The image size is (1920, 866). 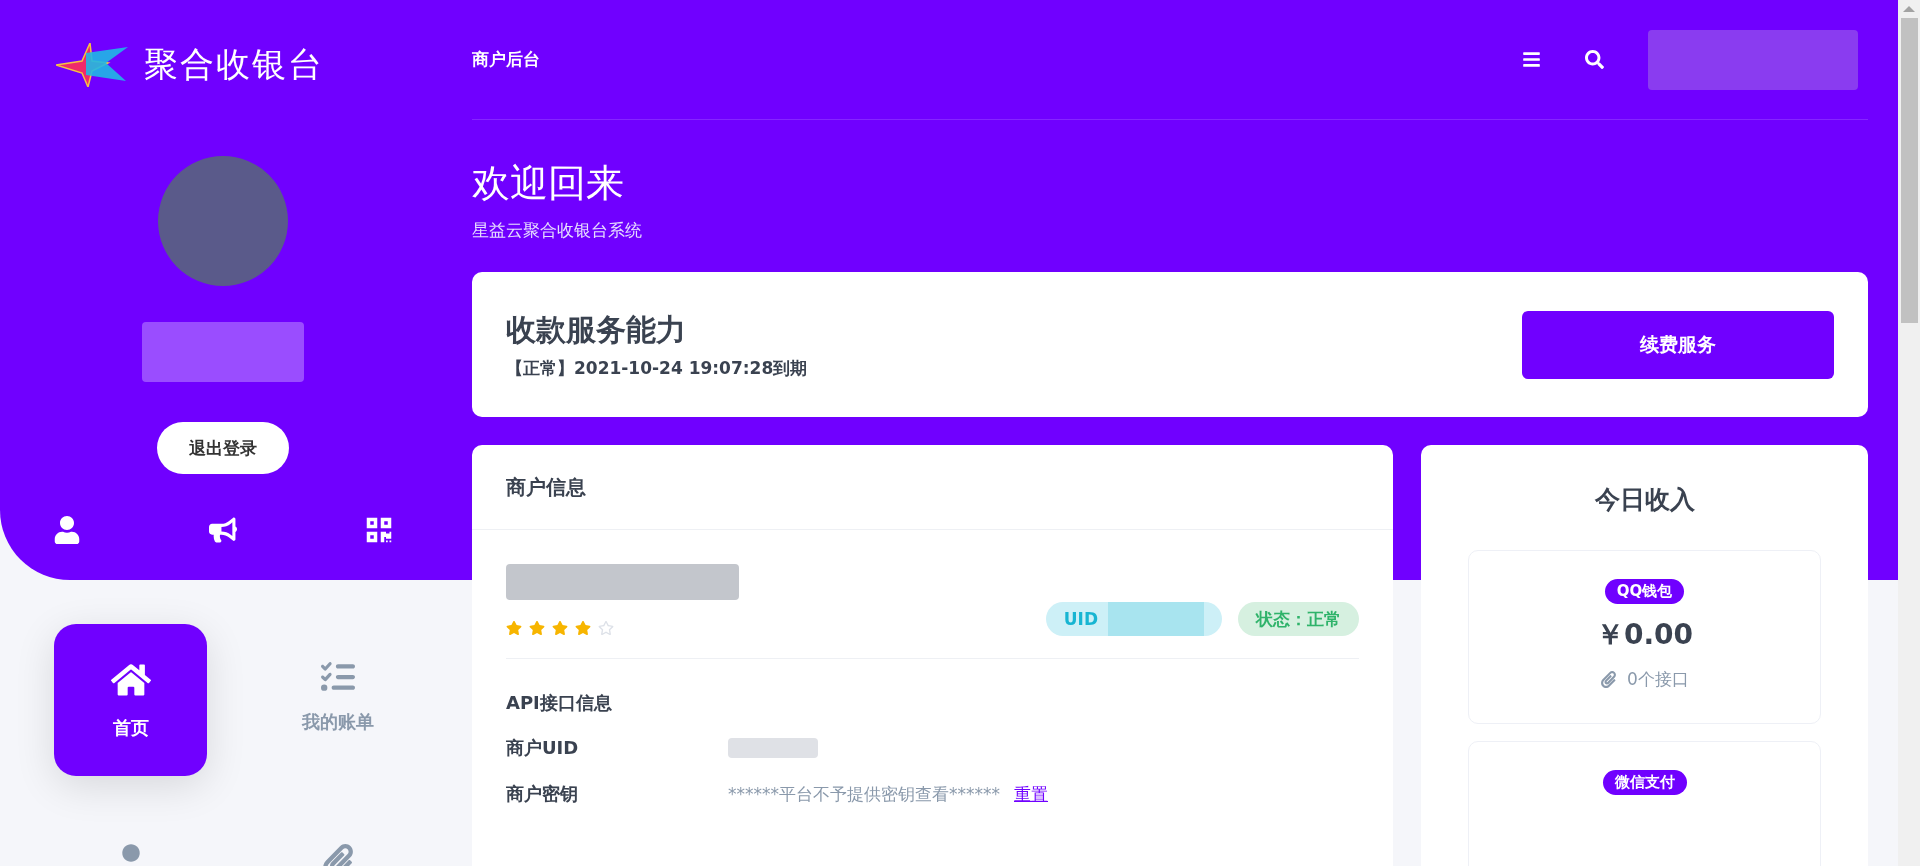 What do you see at coordinates (1031, 794) in the screenshot?
I see `reset-link: 重置` at bounding box center [1031, 794].